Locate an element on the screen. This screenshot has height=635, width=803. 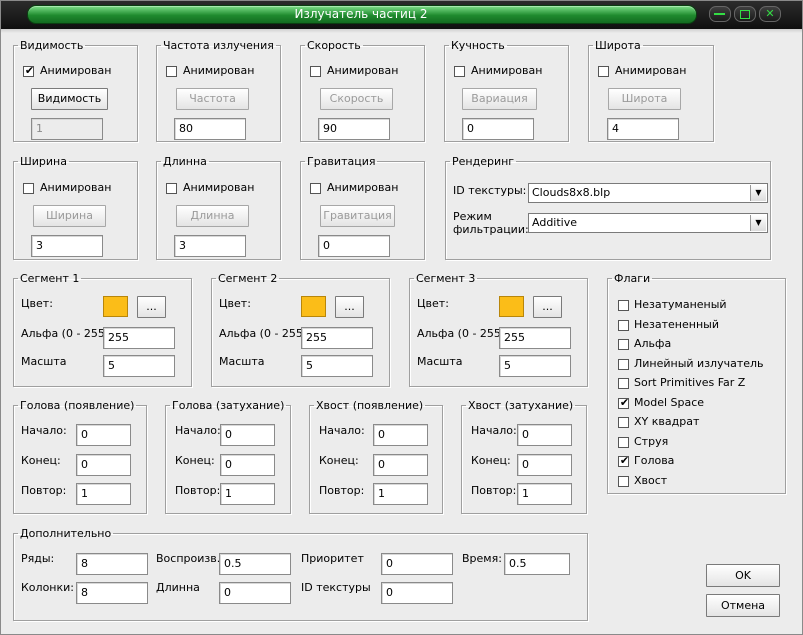
group-speed: Скорость Анимирован Скорость 90 is located at coordinates (362, 90).